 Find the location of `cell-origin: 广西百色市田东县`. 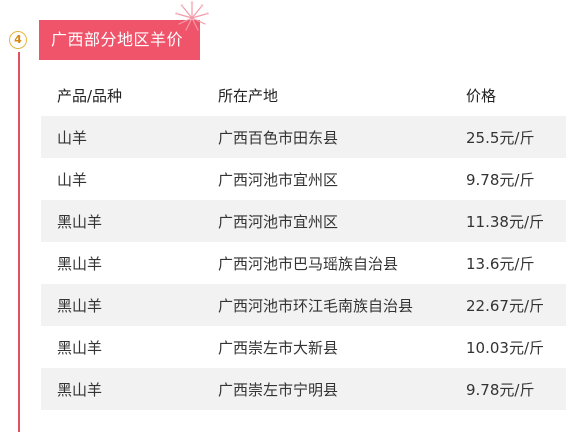

cell-origin: 广西百色市田东县 is located at coordinates (278, 137).